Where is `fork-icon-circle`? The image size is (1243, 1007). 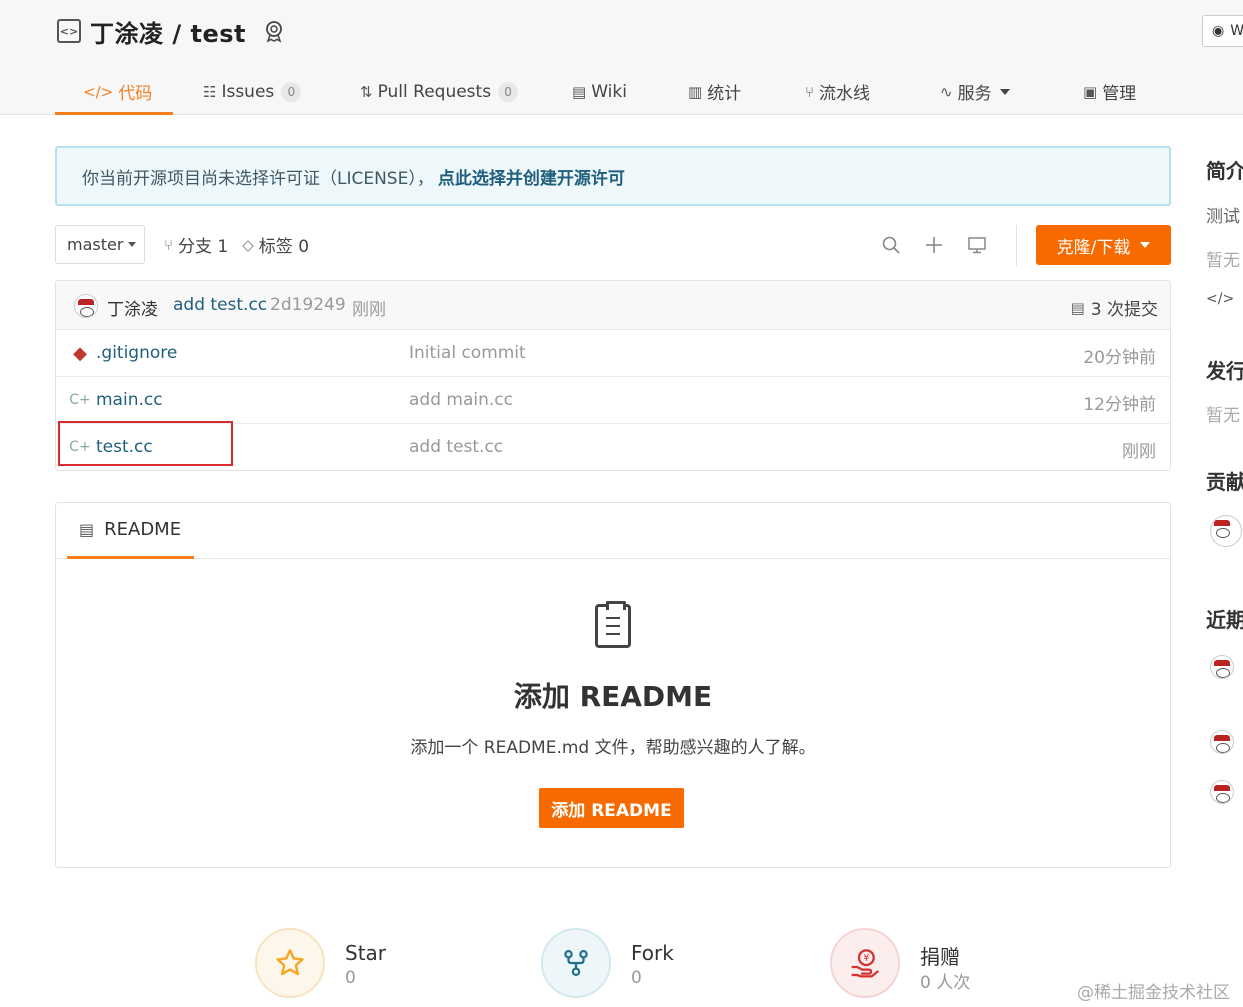
fork-icon-circle is located at coordinates (576, 963).